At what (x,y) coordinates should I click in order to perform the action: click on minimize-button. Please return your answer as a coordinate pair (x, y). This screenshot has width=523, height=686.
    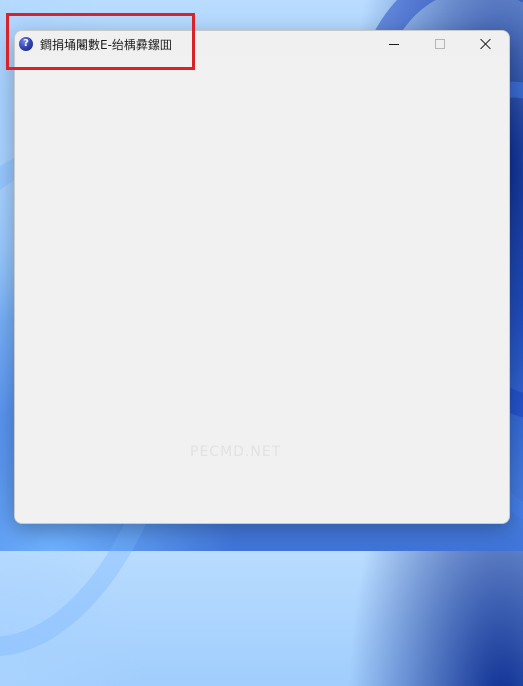
    Looking at the image, I should click on (394, 44).